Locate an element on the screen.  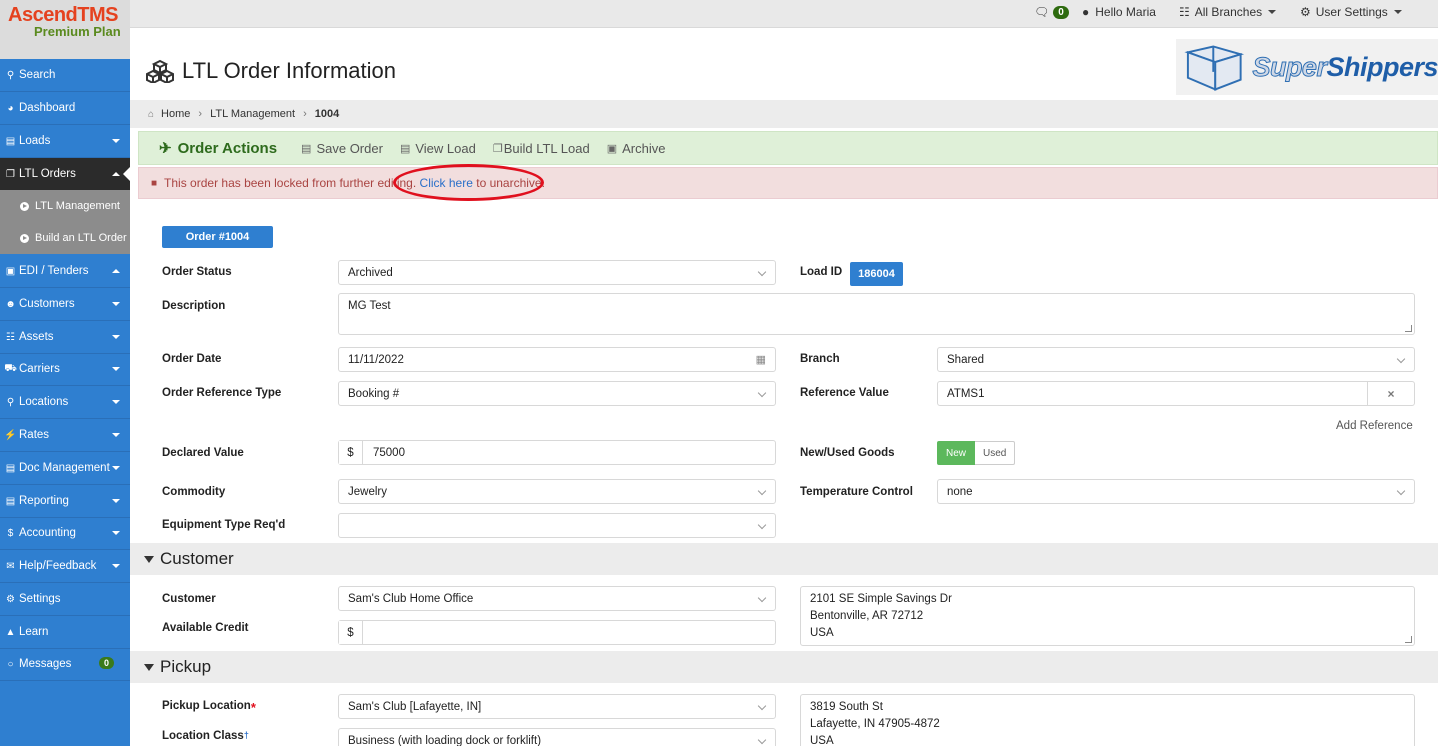
breadcrumb-ltl-management: LTL Management is located at coordinates (252, 114).